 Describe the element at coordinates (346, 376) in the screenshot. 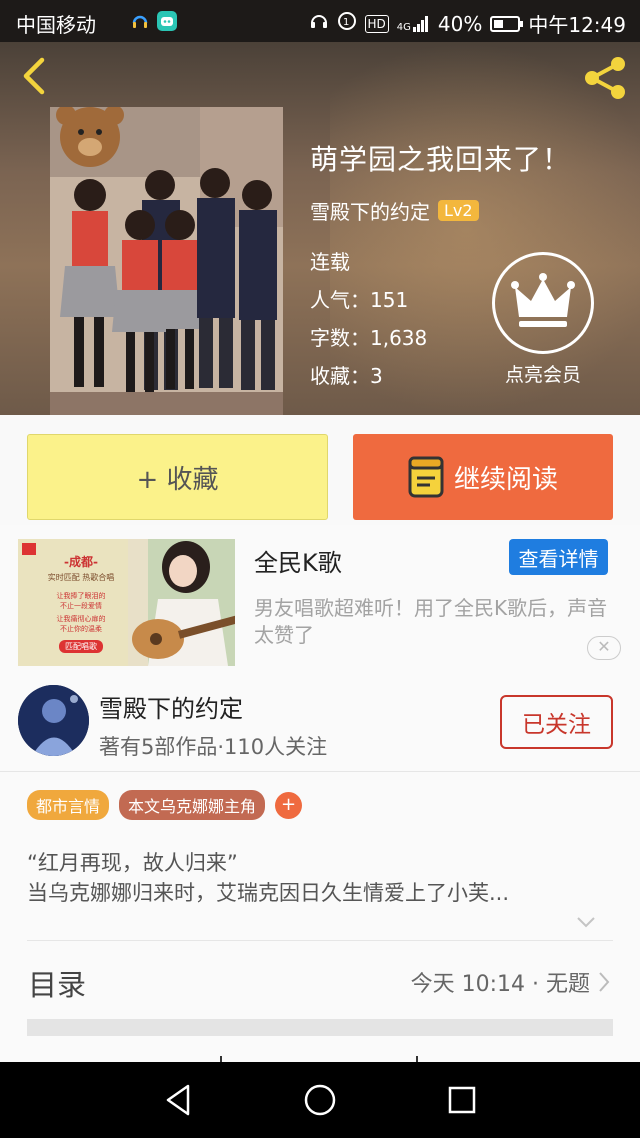

I see `favorites-count: 收藏：3` at that location.